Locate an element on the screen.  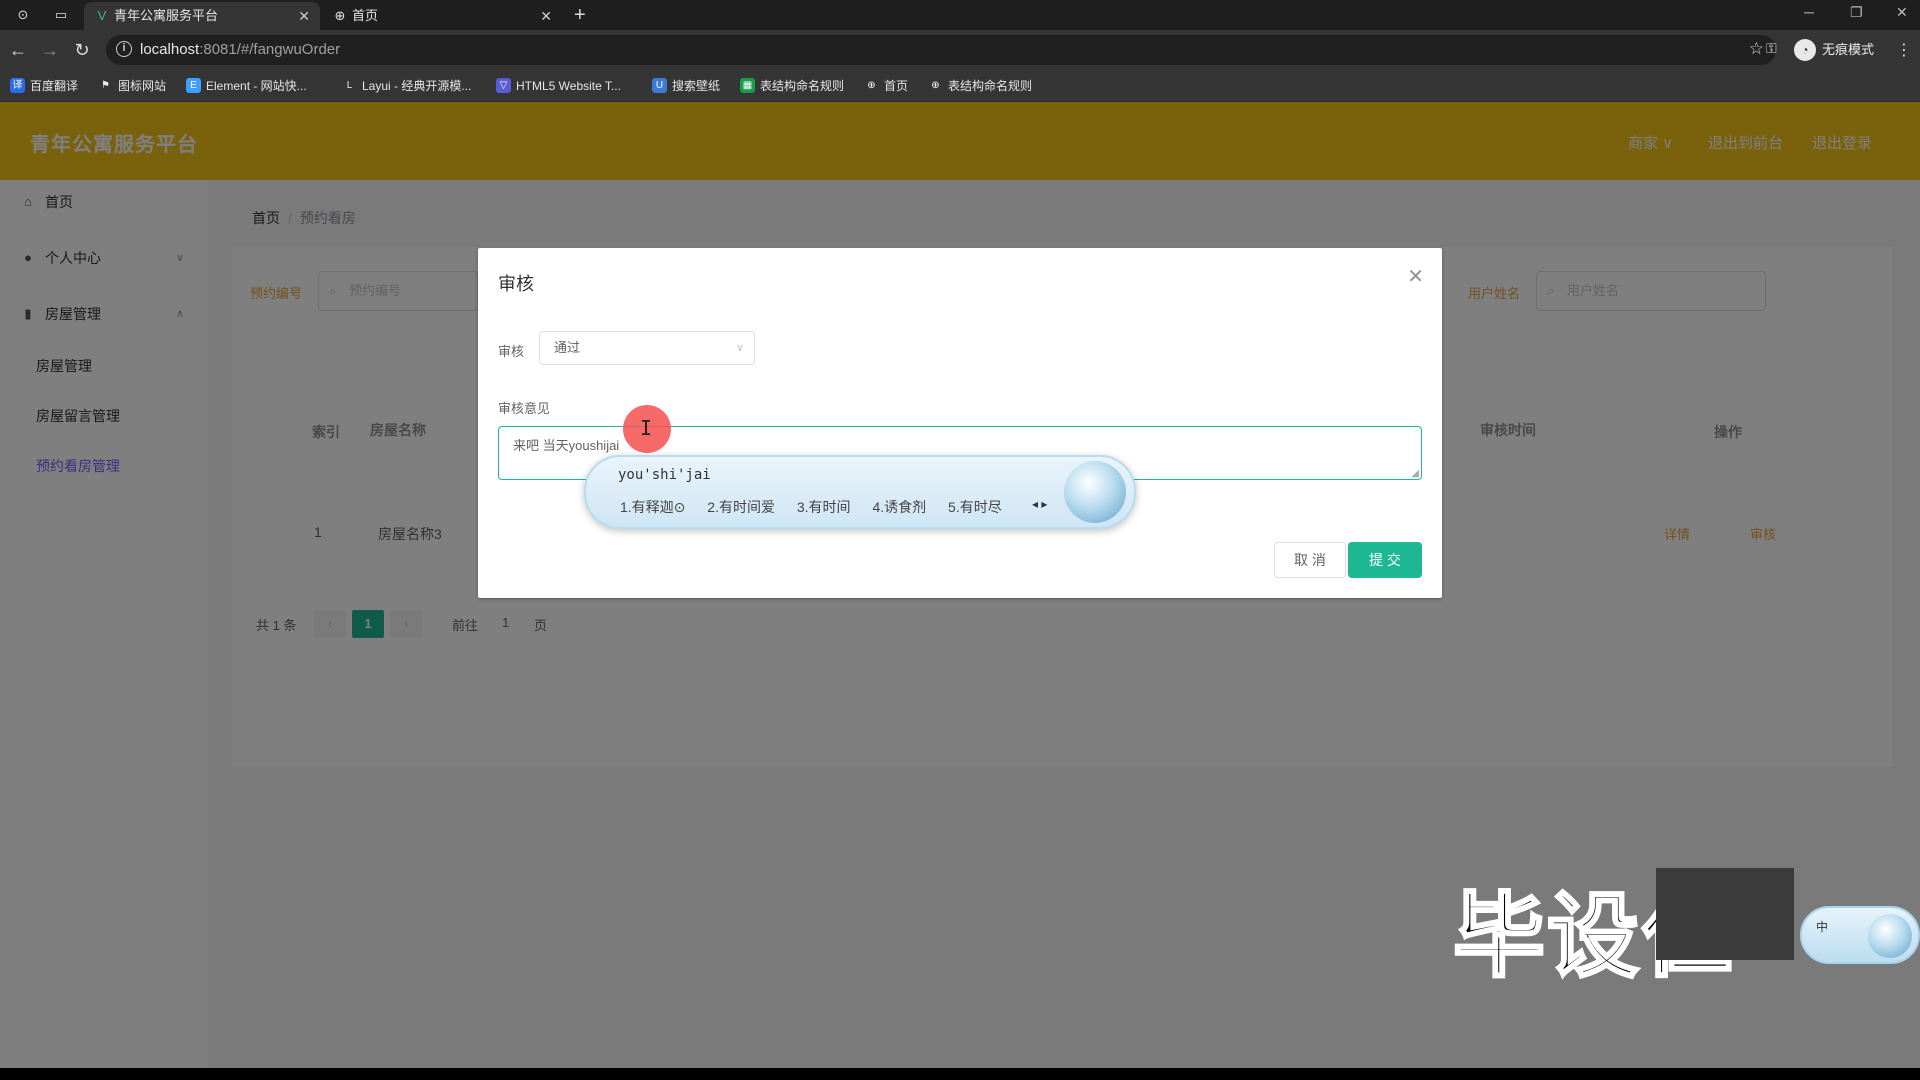
flag-icon: ⚑ is located at coordinates (105, 85).